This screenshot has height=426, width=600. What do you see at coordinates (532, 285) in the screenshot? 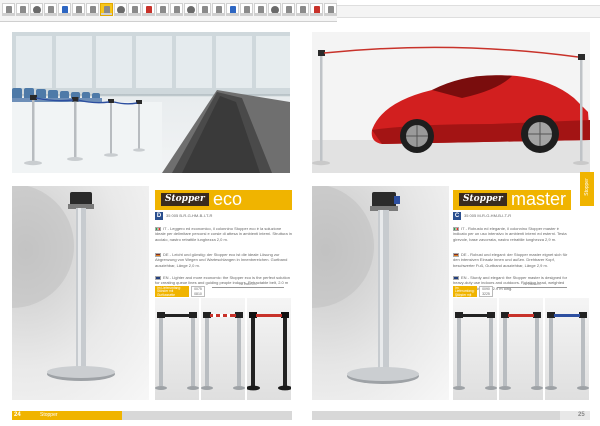
I see `dimension-label-master: ca. 2900 mm` at bounding box center [532, 285].